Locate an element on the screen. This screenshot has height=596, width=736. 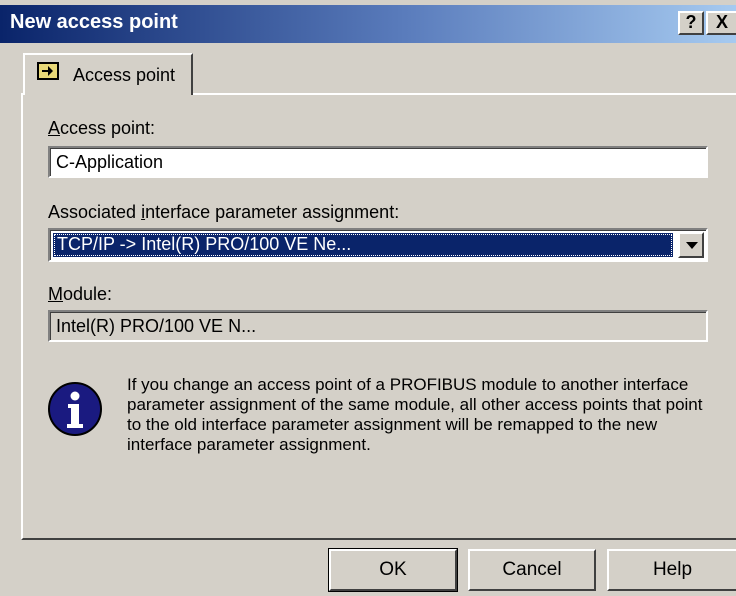
info-icon is located at coordinates (75, 409).